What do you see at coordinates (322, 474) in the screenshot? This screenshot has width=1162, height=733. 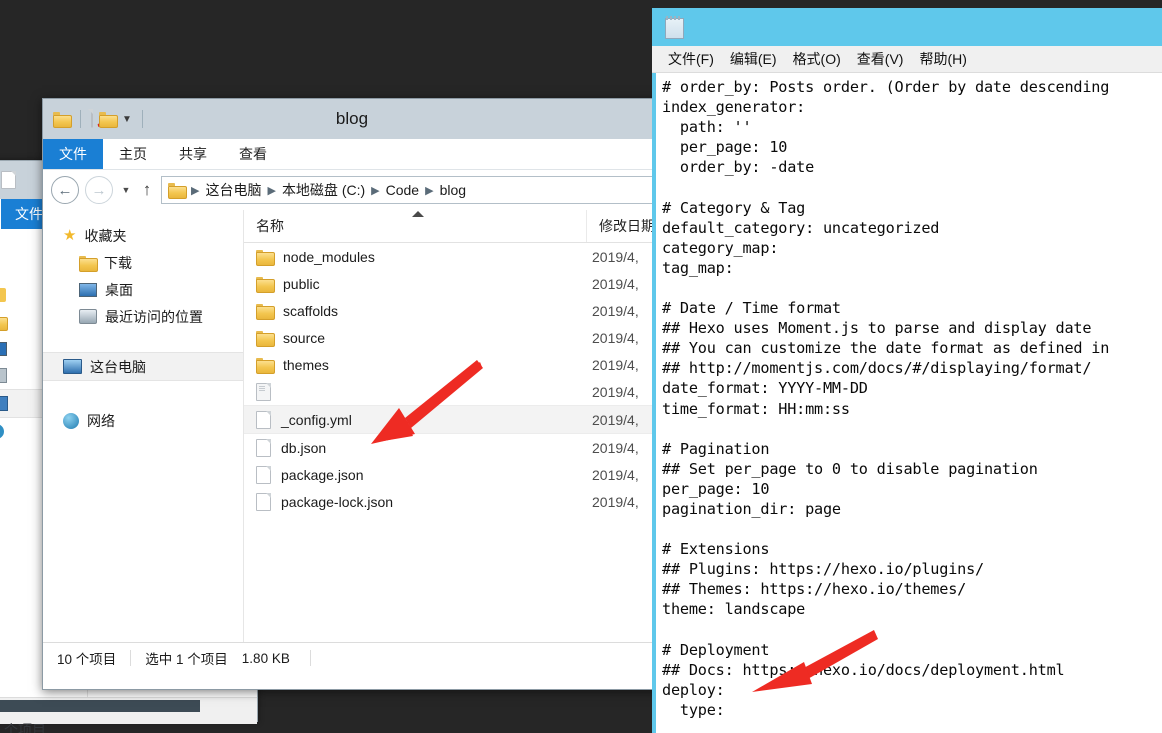 I see `file-name: package.json` at bounding box center [322, 474].